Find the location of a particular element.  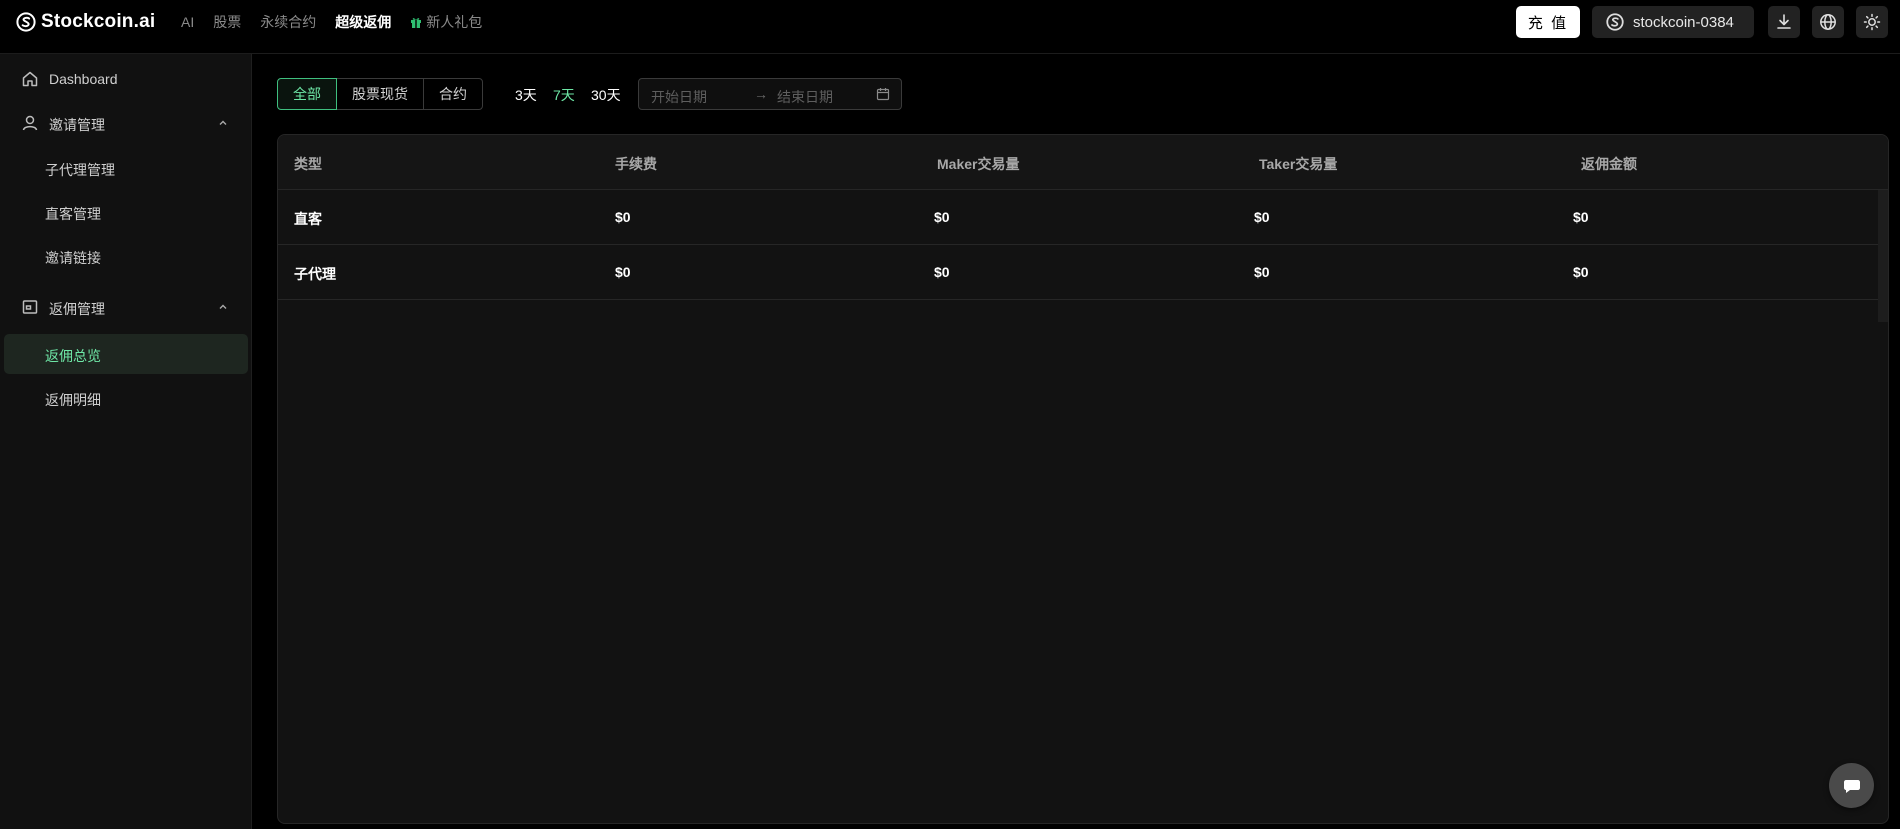

recharge-button: 充 值 is located at coordinates (1548, 22).